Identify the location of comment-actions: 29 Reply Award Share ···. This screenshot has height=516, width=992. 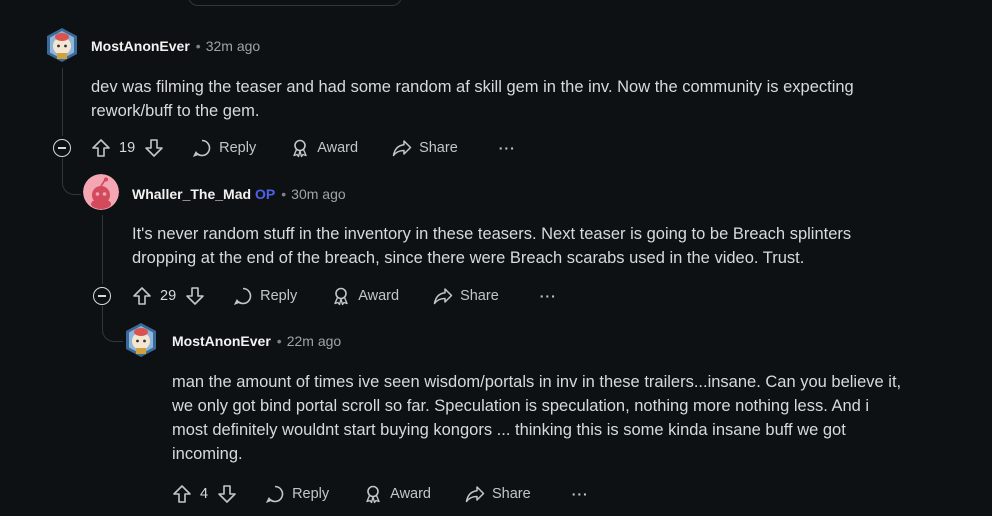
(344, 296).